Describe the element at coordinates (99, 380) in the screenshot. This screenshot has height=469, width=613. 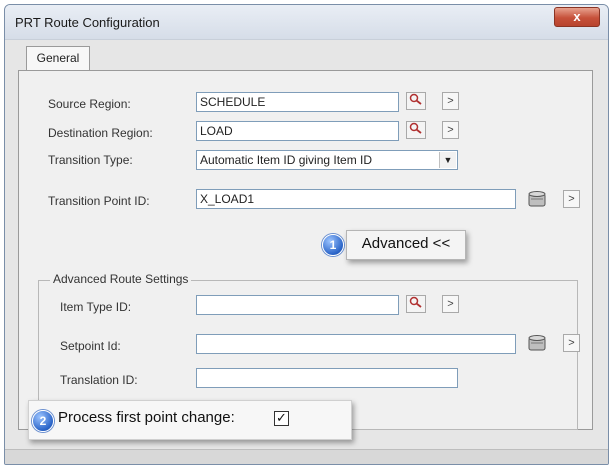
I see `translation-id-label: Translation ID:` at that location.